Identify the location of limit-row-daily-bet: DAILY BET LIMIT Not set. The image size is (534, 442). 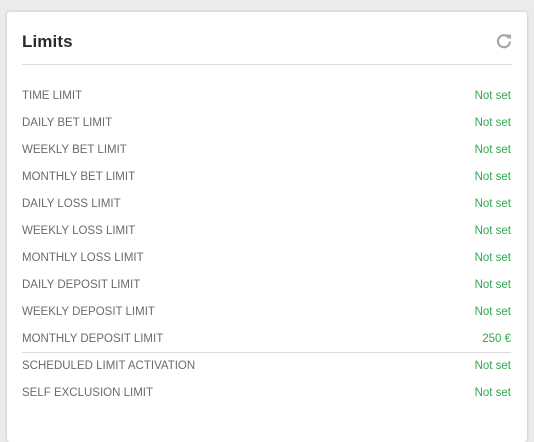
(266, 123).